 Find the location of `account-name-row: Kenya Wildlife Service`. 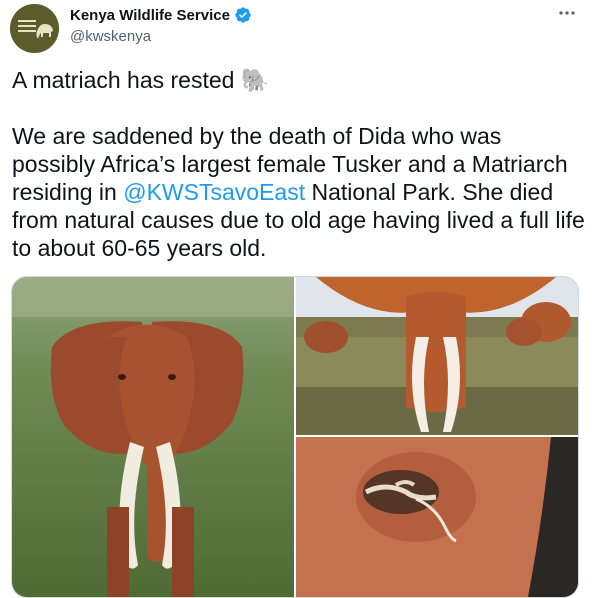

account-name-row: Kenya Wildlife Service is located at coordinates (161, 15).